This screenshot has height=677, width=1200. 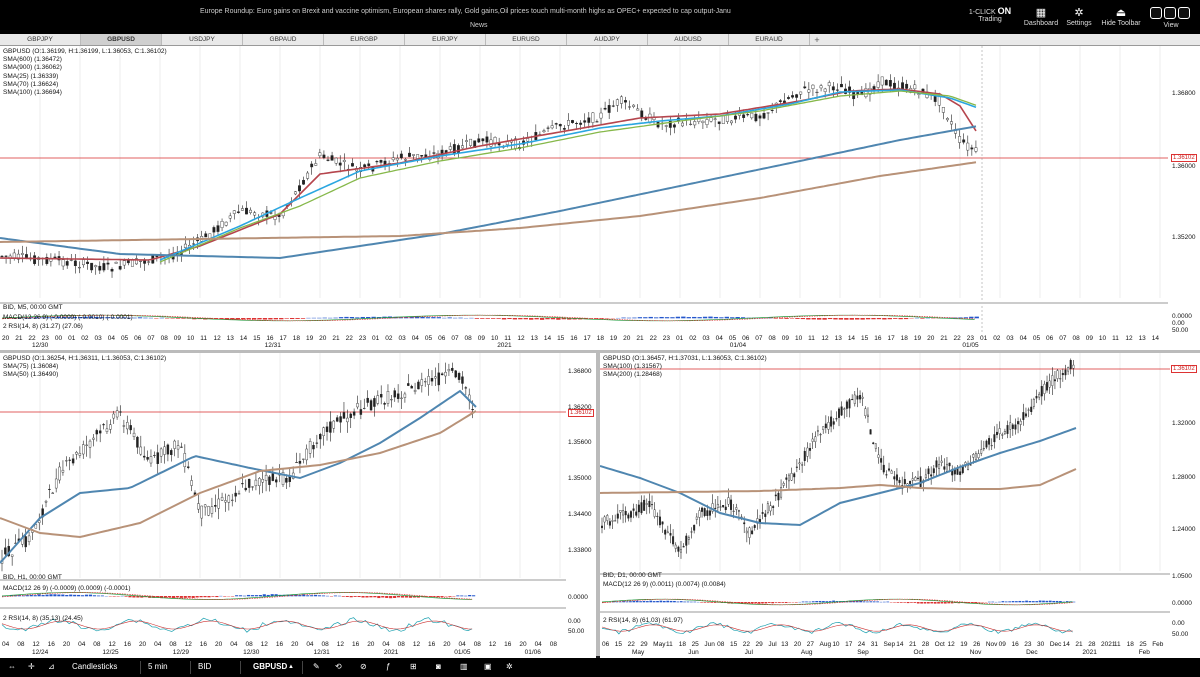 What do you see at coordinates (445, 39) in the screenshot?
I see `tab-eurjpy: EURJPY` at bounding box center [445, 39].